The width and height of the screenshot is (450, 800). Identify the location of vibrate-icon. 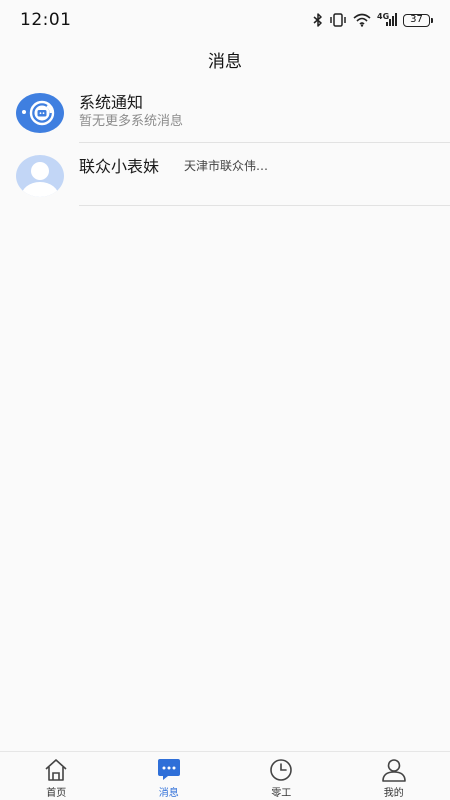
(338, 20).